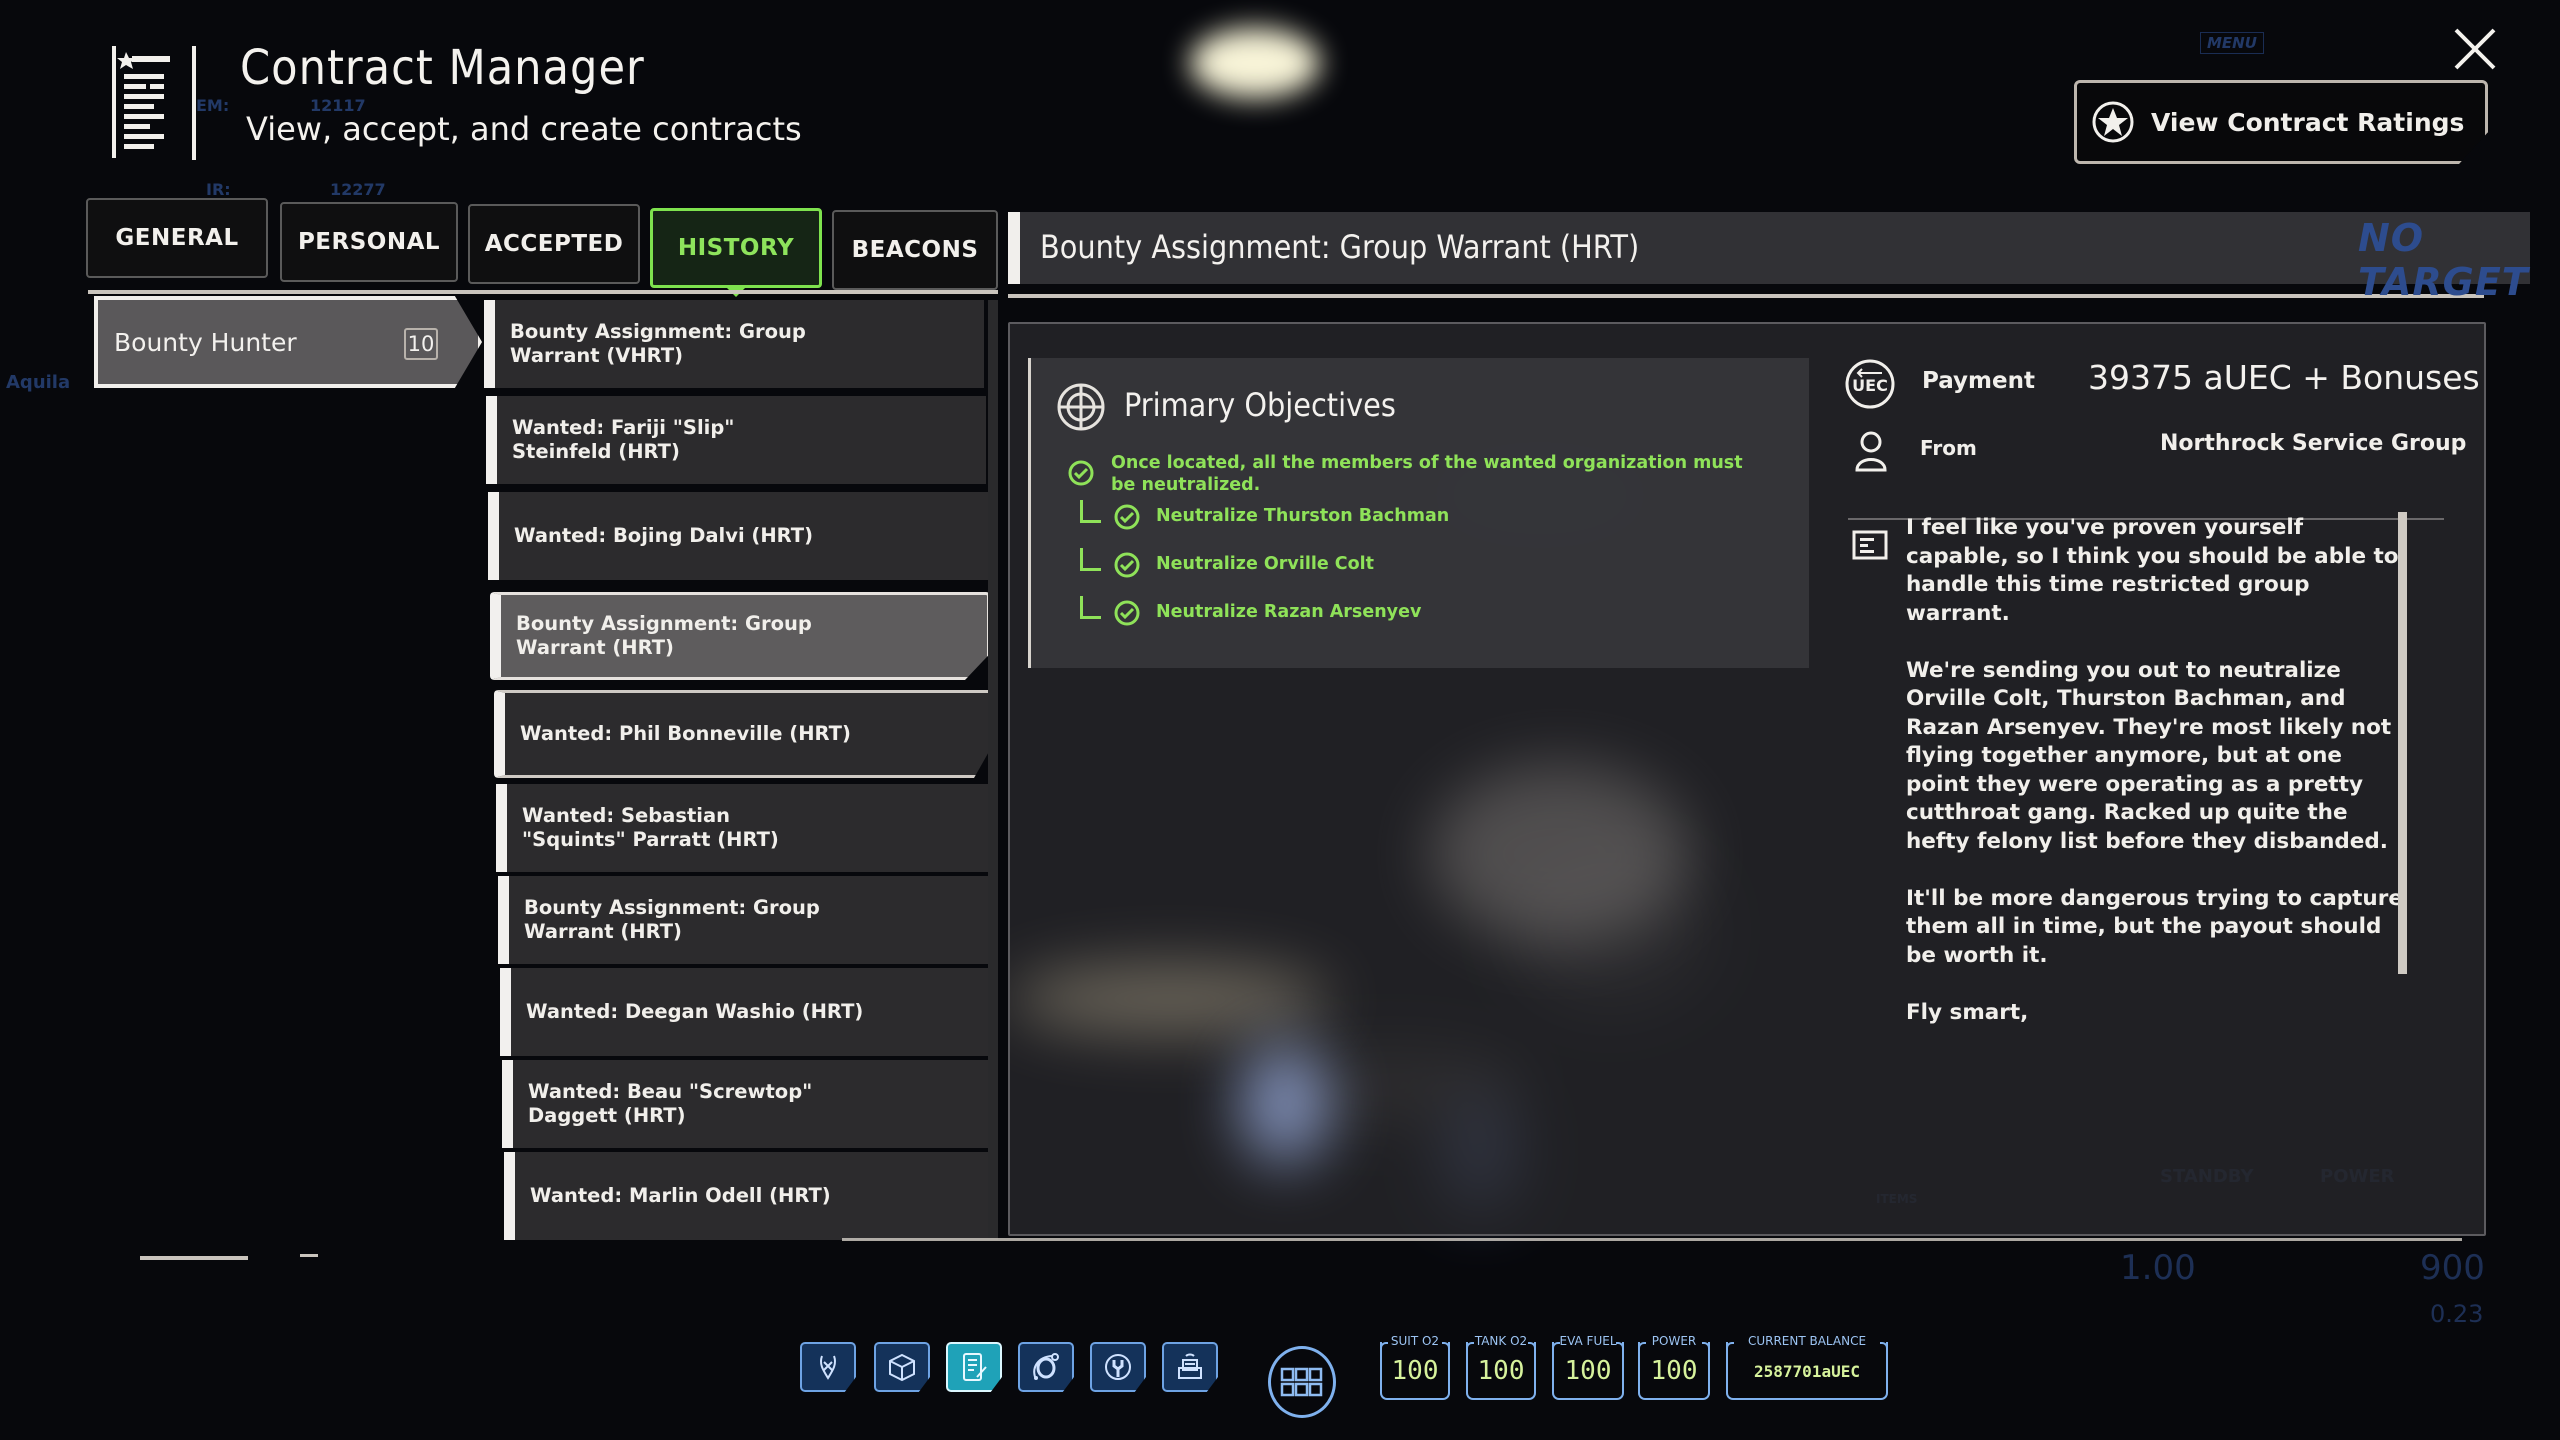 This screenshot has height=1440, width=2560. I want to click on tab-beacons-label: BEACONS, so click(915, 250).